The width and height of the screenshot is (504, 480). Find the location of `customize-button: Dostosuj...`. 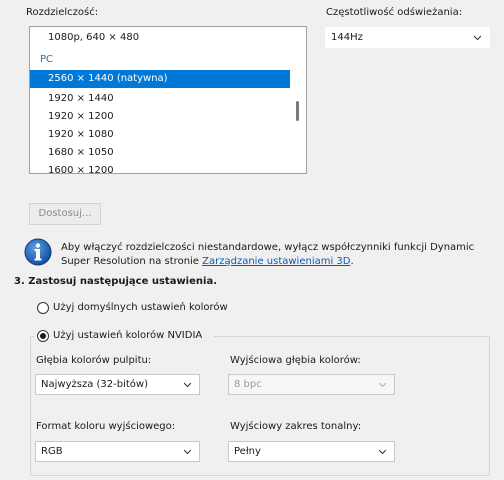

customize-button: Dostosuj... is located at coordinates (65, 214).